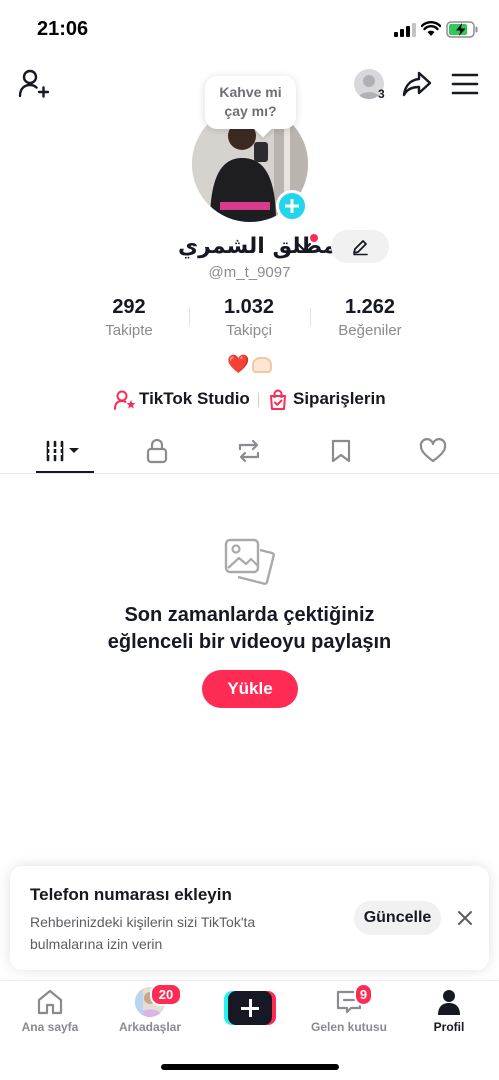  What do you see at coordinates (397, 918) in the screenshot?
I see `update-button: Güncelle` at bounding box center [397, 918].